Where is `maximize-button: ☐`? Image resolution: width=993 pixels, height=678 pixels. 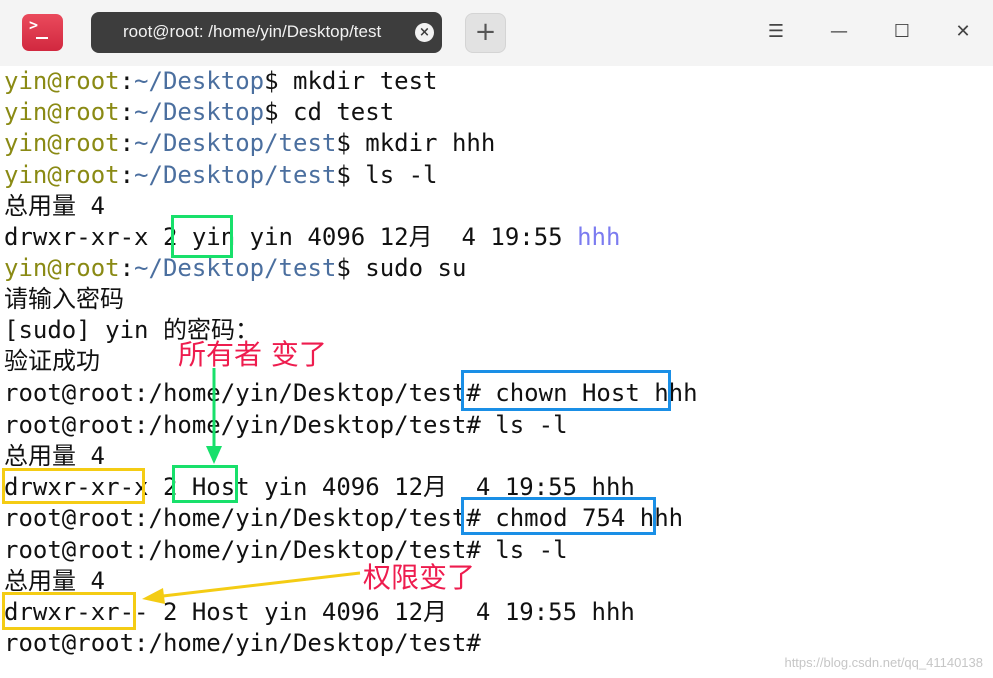
maximize-button: ☐ is located at coordinates (902, 32).